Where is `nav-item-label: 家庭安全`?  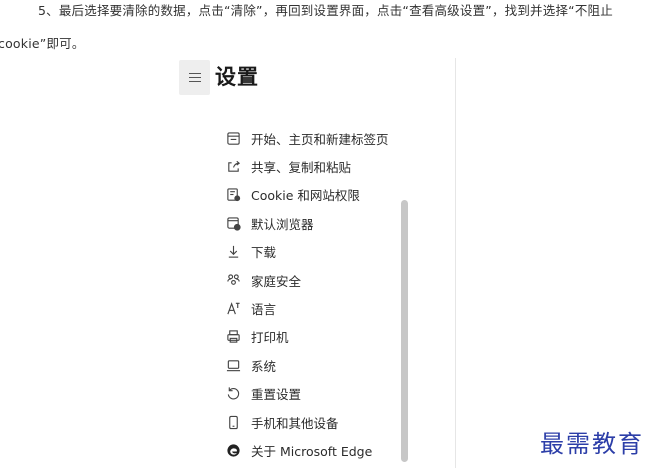 nav-item-label: 家庭安全 is located at coordinates (276, 281).